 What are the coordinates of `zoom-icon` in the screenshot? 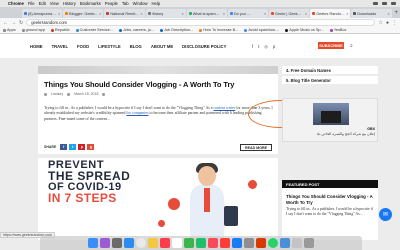 It's located at (285, 243).